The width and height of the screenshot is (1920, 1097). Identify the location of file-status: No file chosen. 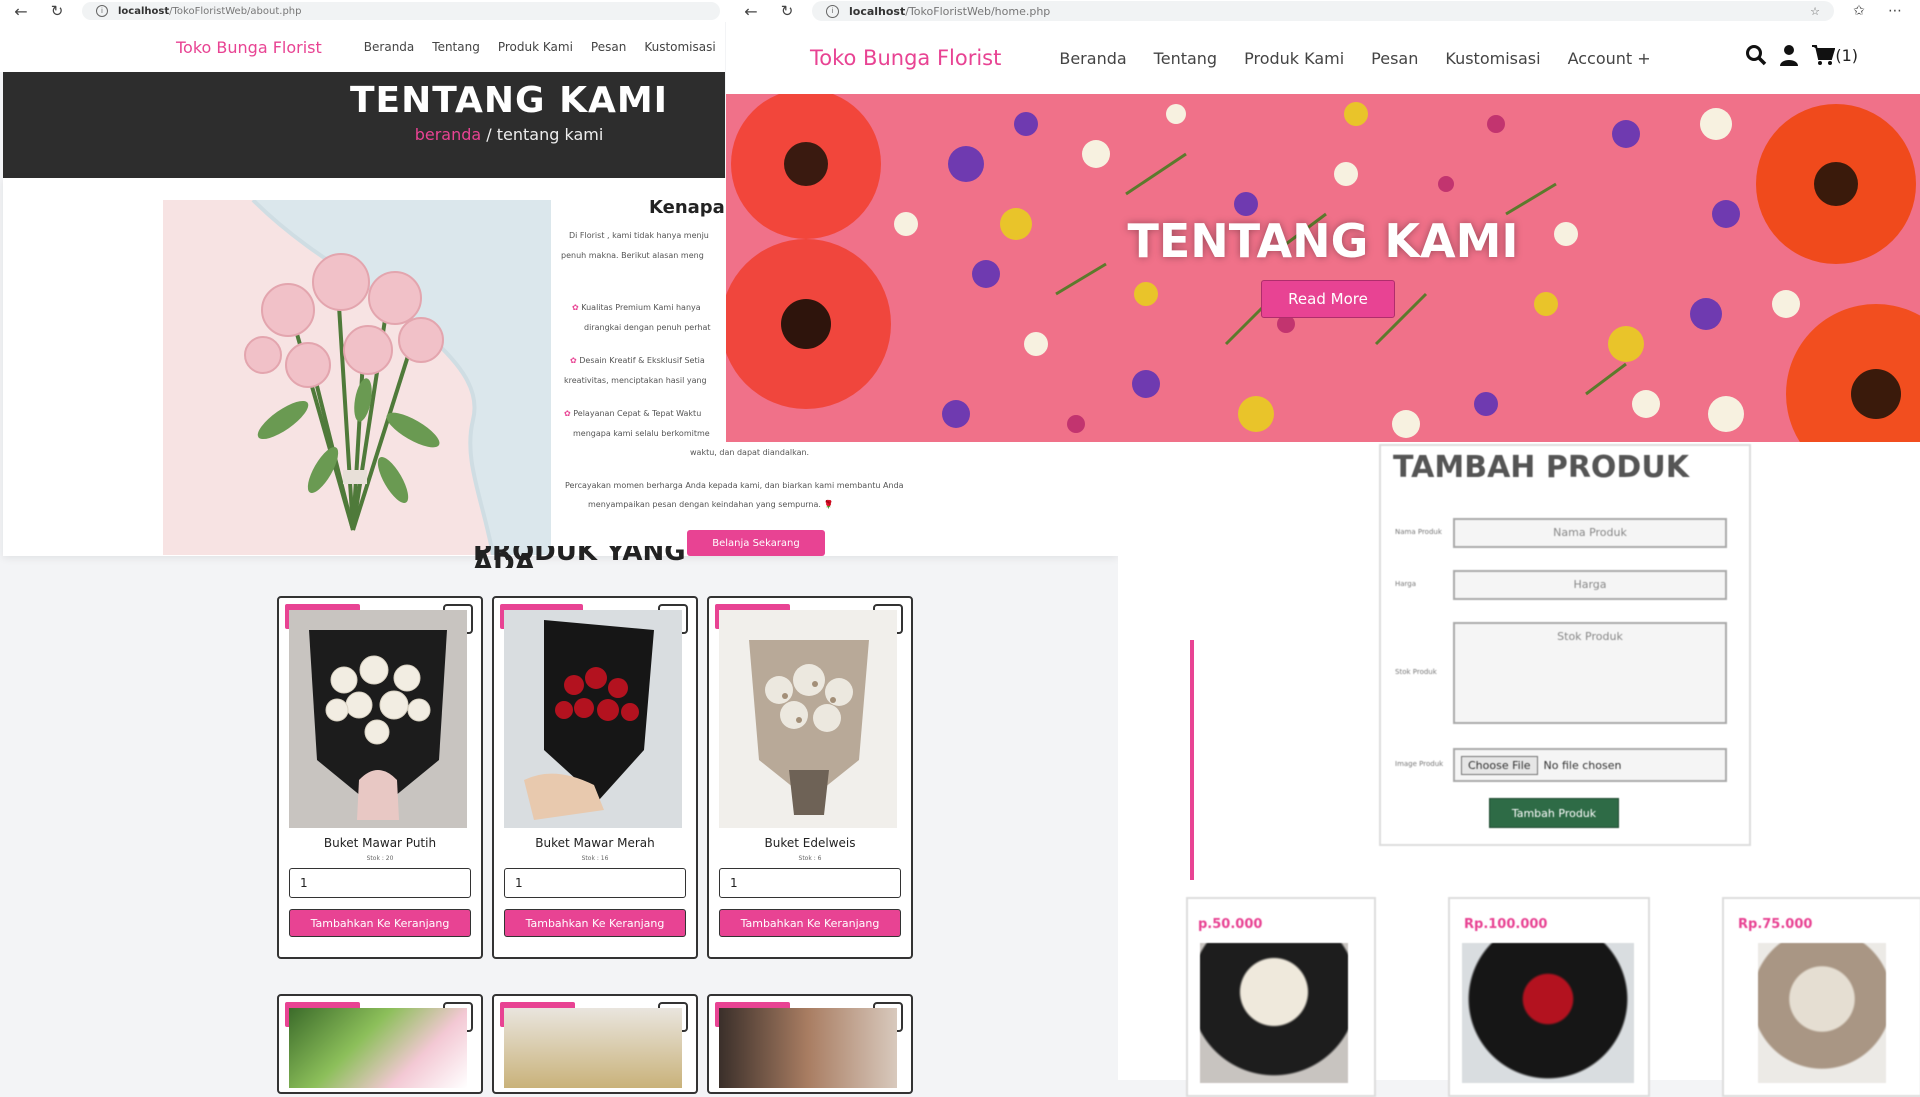
(1582, 765).